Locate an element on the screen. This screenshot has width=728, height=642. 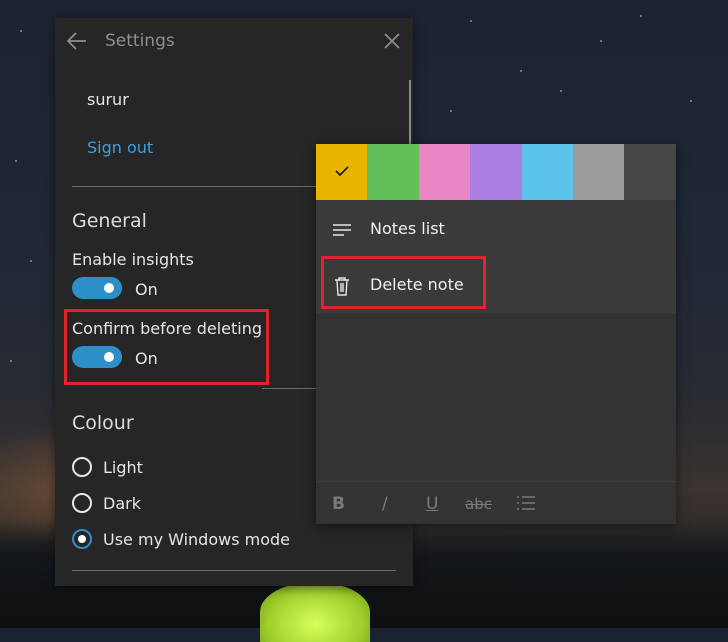
italic-button: / is located at coordinates (385, 504).